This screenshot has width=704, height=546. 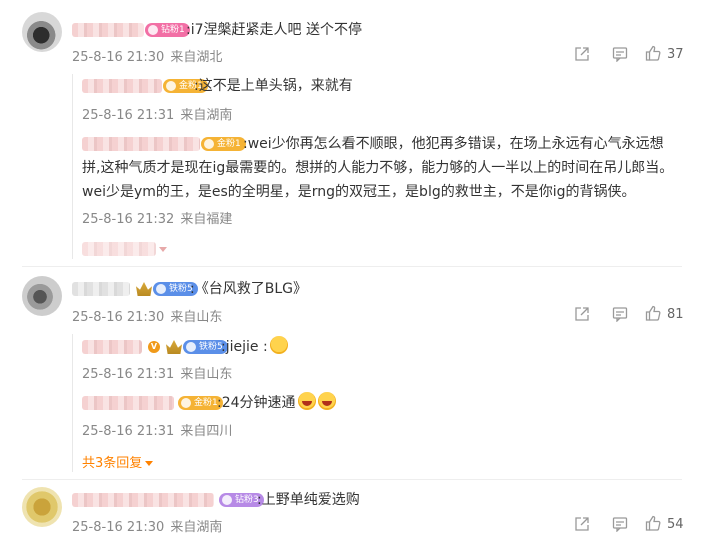 What do you see at coordinates (206, 431) in the screenshot?
I see `reply-location: 来自四川` at bounding box center [206, 431].